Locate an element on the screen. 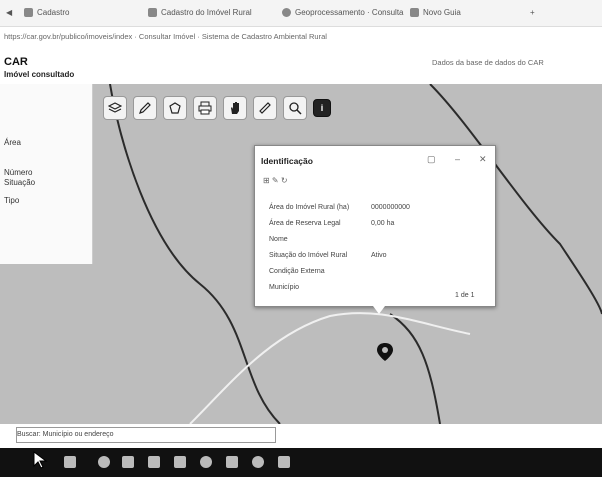  ruler-icon is located at coordinates (265, 108).